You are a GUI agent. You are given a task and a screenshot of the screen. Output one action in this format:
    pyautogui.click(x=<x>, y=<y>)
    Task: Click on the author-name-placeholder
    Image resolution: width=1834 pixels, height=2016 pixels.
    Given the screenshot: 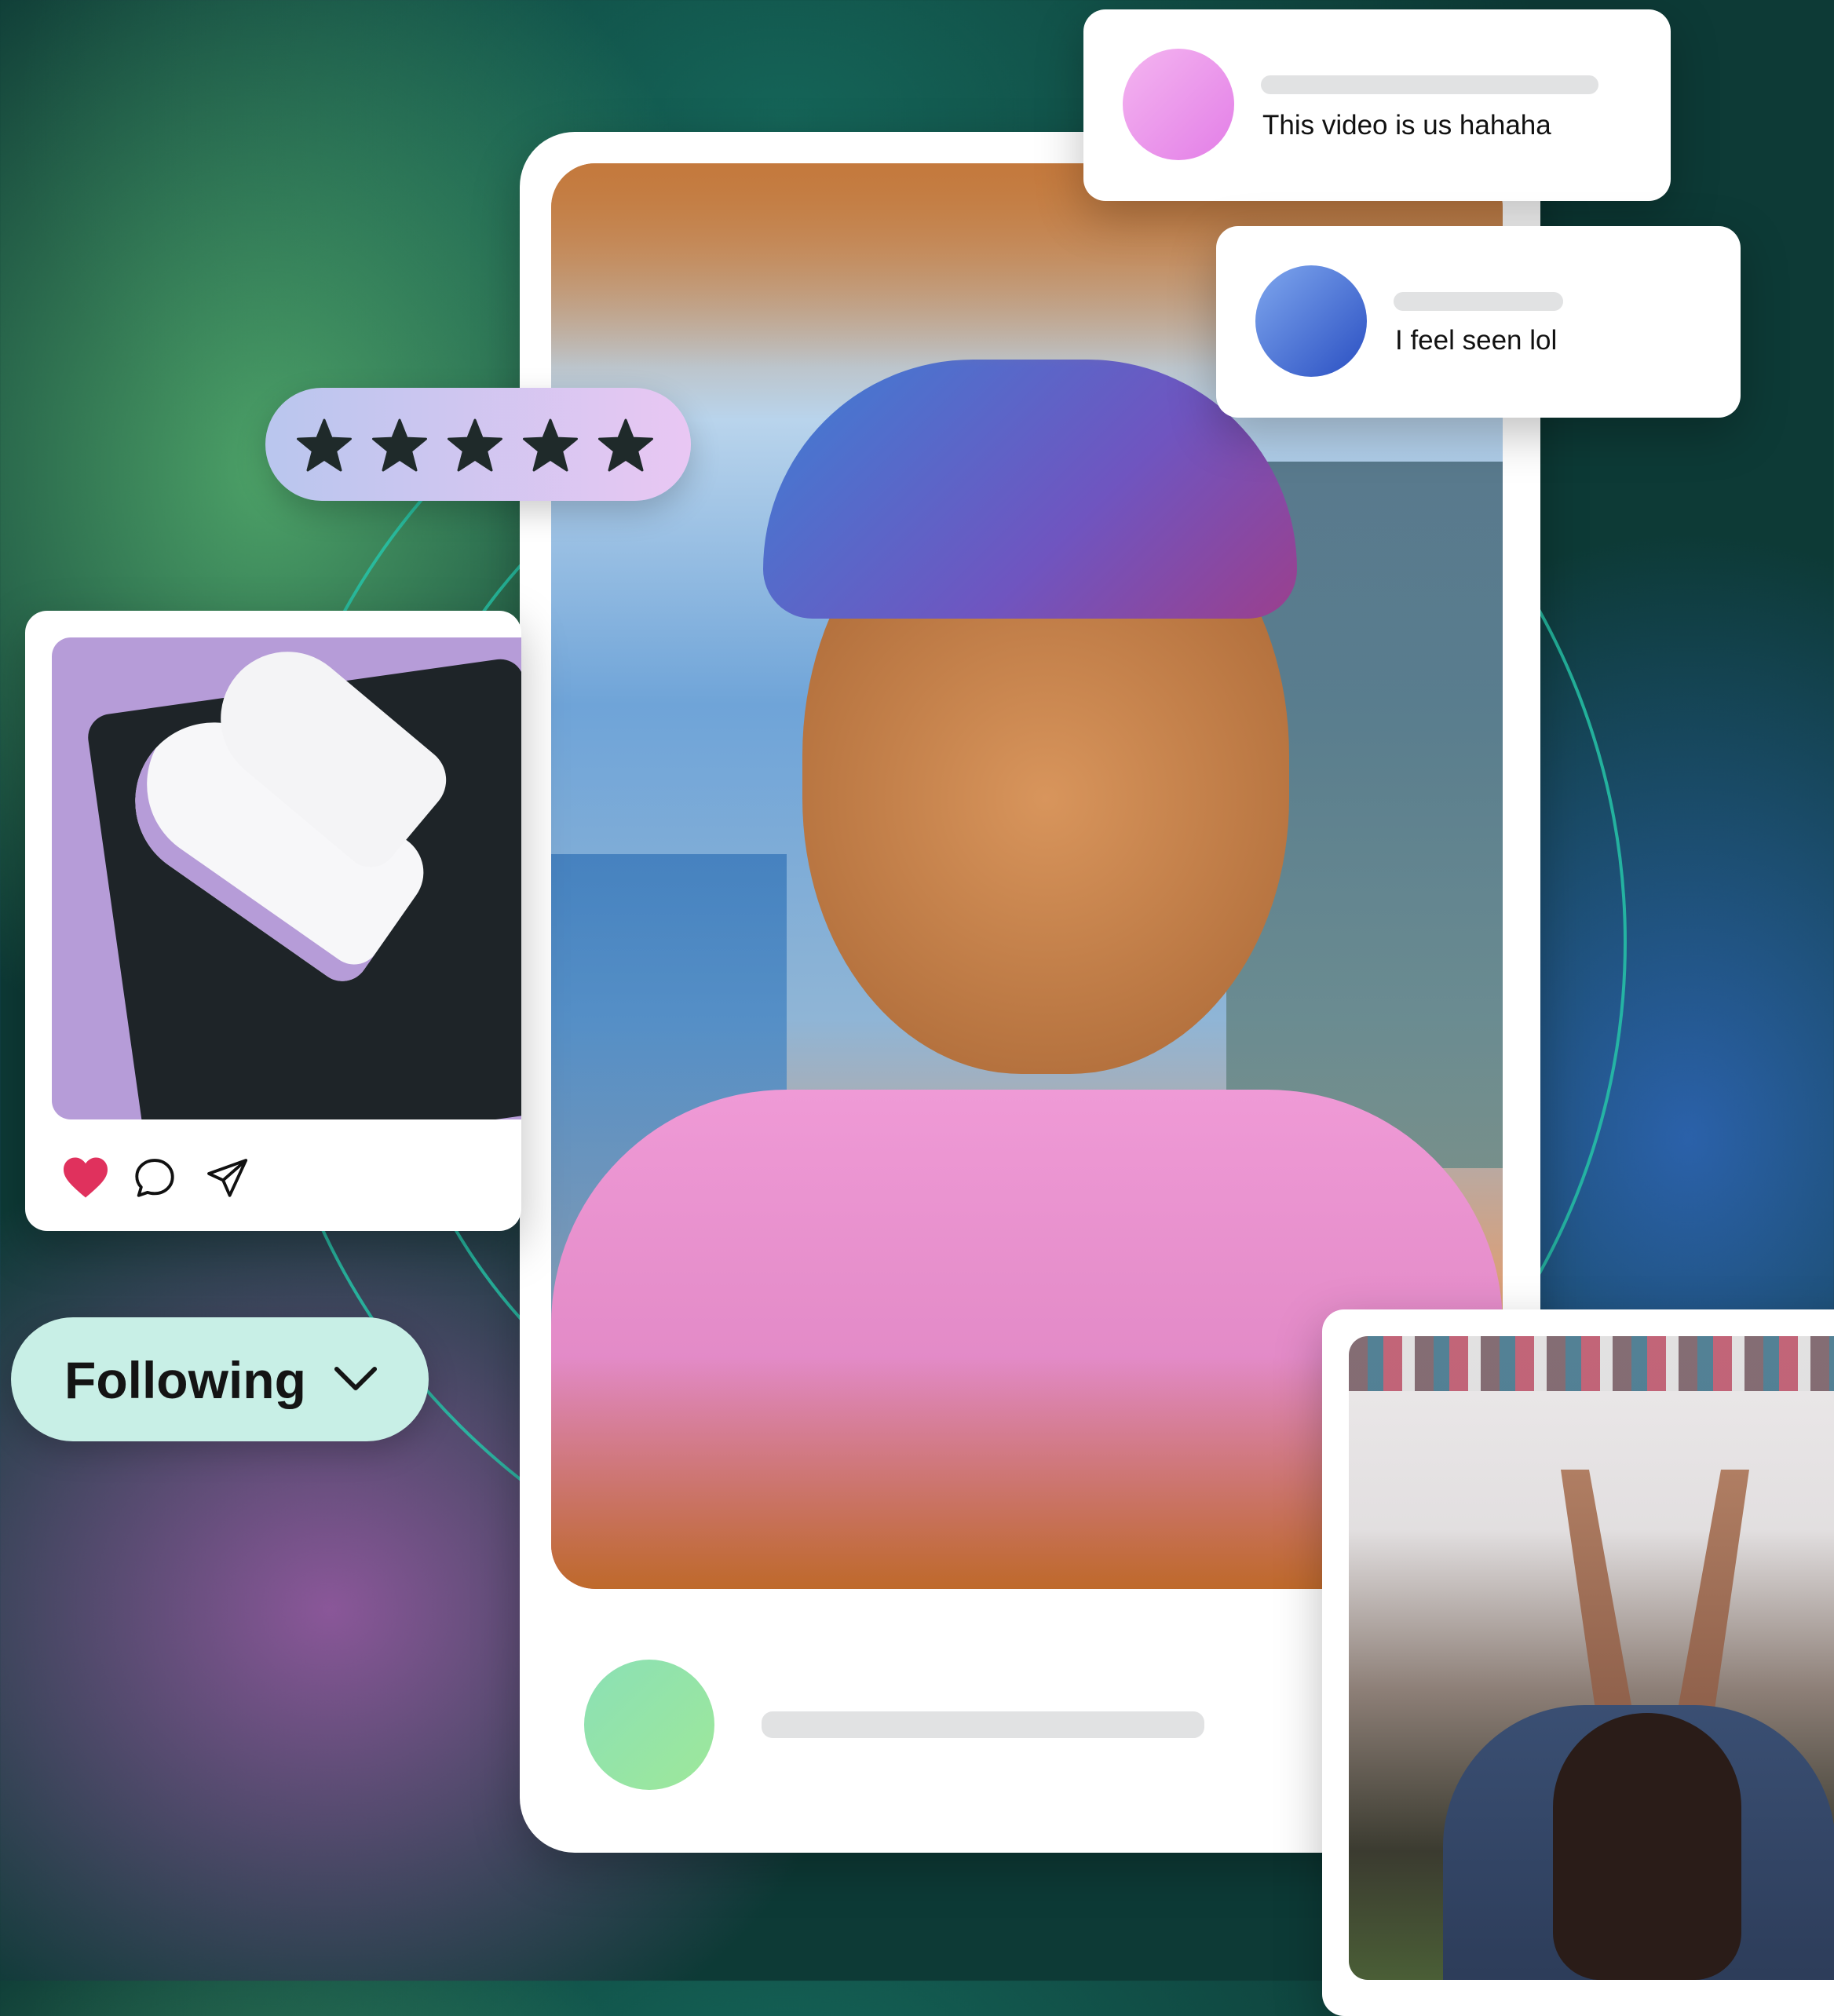 What is the action you would take?
    pyautogui.click(x=983, y=1724)
    